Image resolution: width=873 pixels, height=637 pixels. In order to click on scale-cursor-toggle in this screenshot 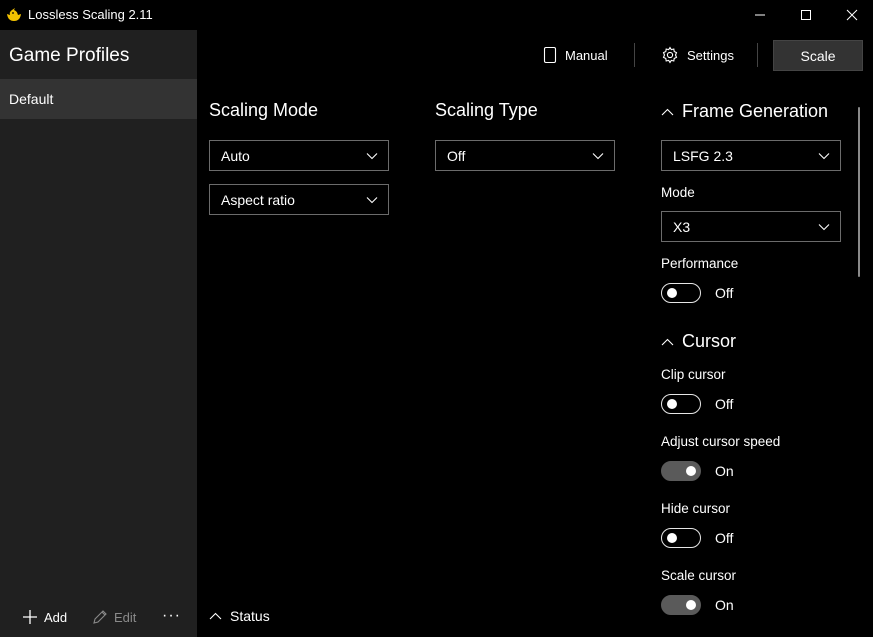, I will do `click(681, 605)`.